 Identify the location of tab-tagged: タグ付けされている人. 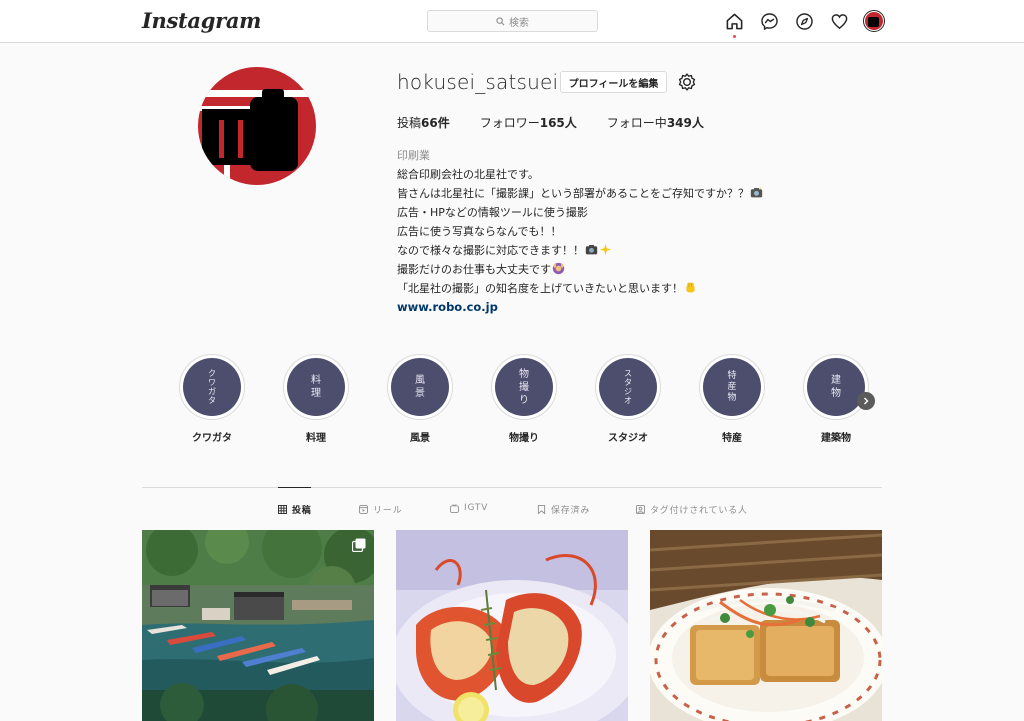
(692, 509).